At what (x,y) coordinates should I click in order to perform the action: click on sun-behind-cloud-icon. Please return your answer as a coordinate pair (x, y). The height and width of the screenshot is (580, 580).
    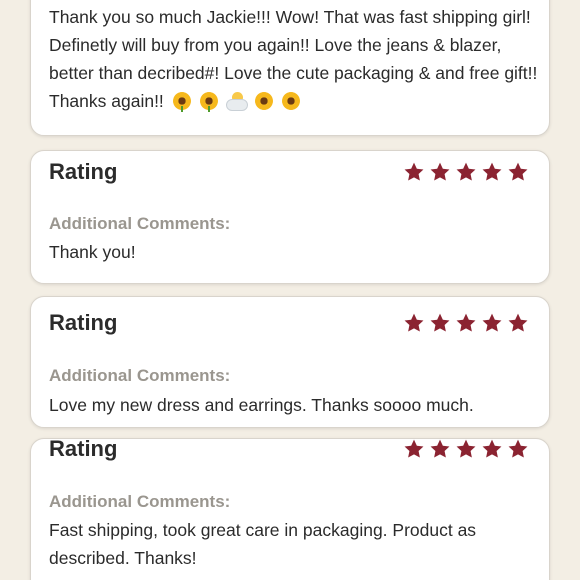
    Looking at the image, I should click on (237, 101).